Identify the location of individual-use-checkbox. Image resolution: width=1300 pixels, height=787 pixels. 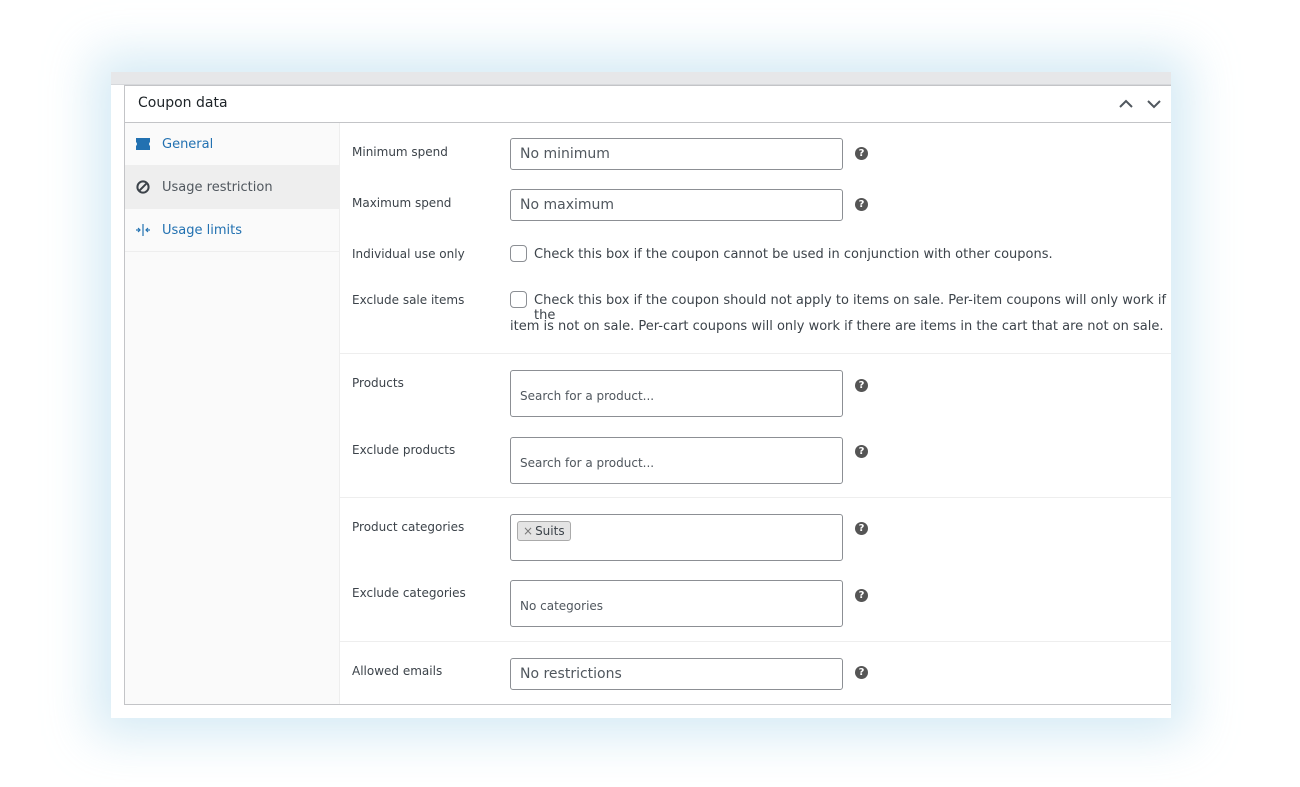
(518, 253).